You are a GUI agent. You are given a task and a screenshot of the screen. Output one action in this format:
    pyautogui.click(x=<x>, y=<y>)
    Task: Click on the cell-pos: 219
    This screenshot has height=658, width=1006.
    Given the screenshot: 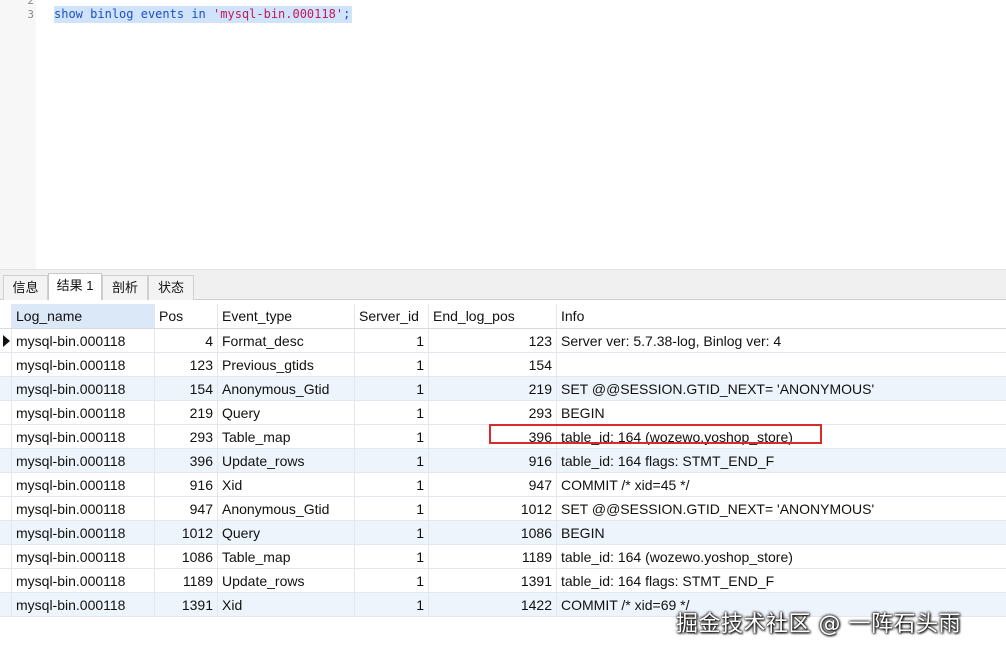 What is the action you would take?
    pyautogui.click(x=186, y=412)
    